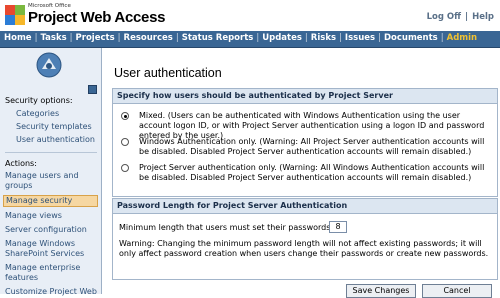  I want to click on nav-item-documents: Documents, so click(411, 38).